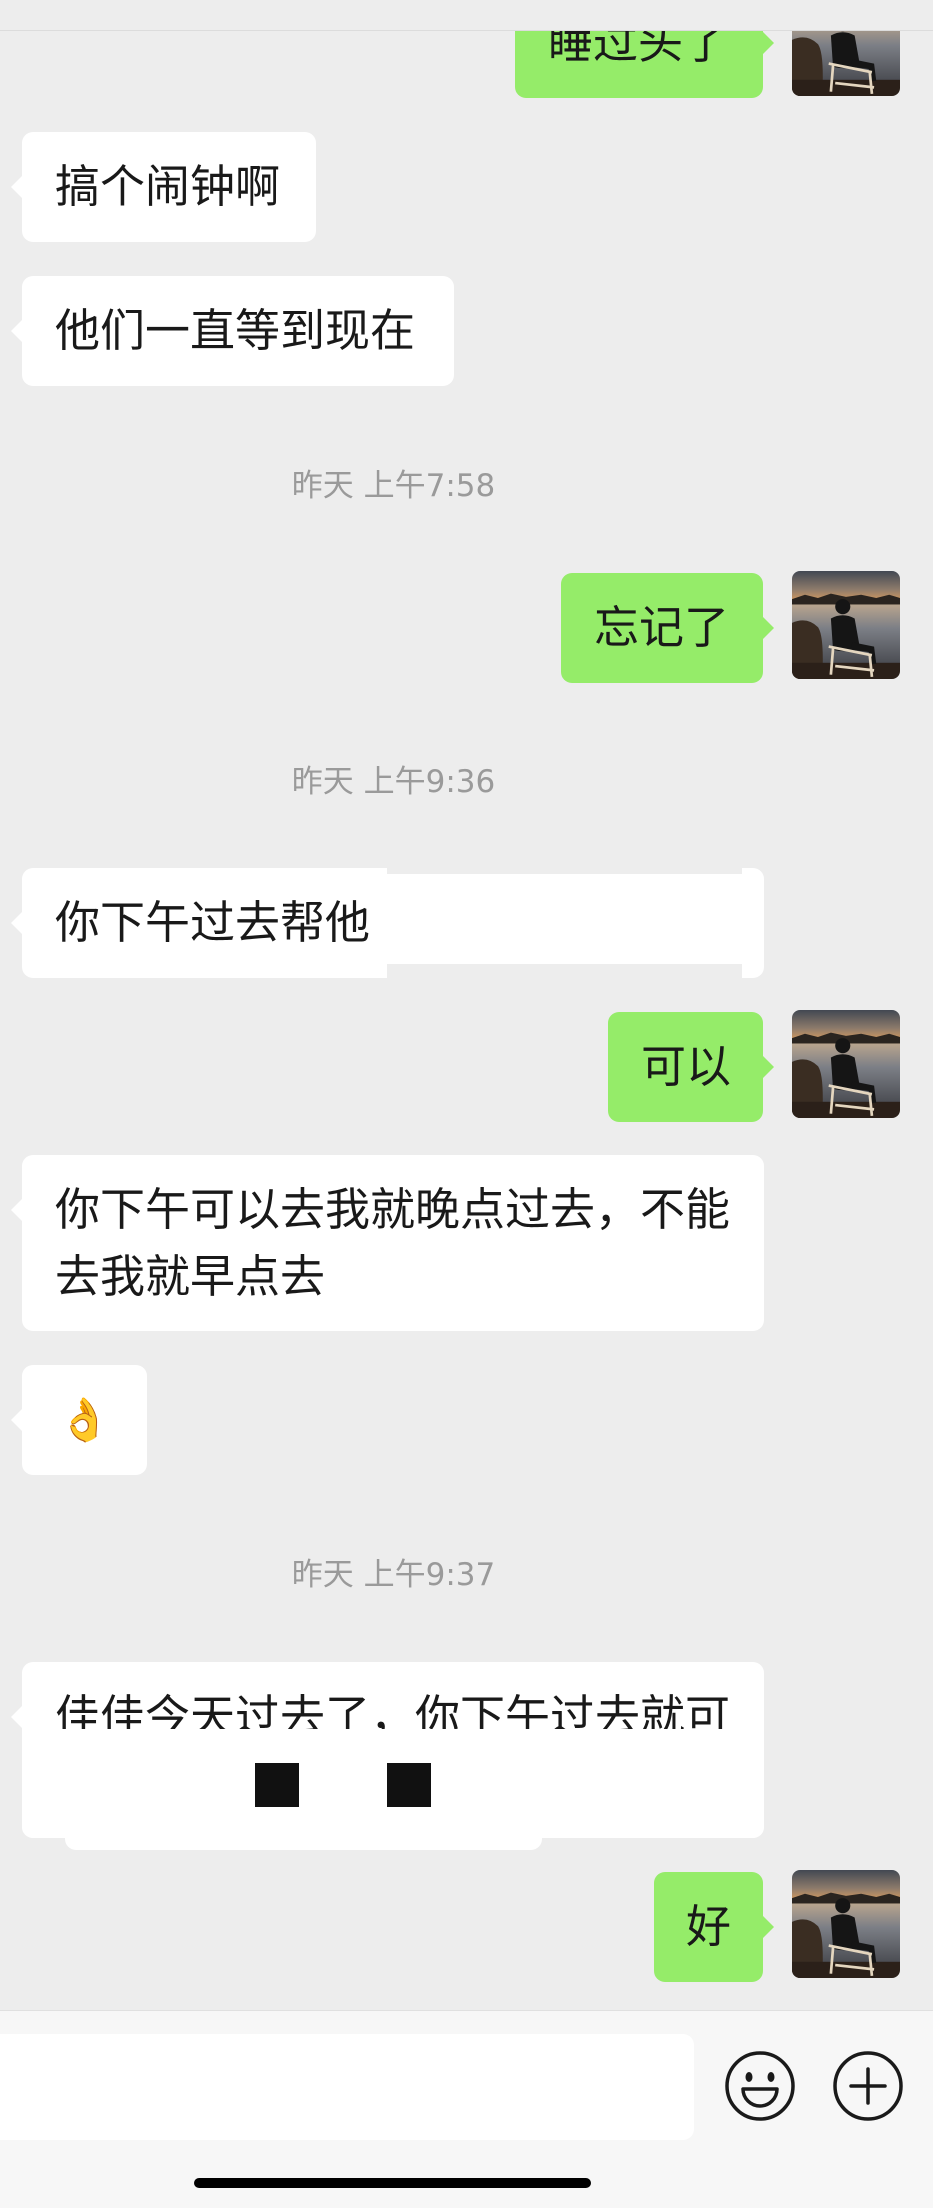 This screenshot has width=933, height=2208. What do you see at coordinates (708, 1926) in the screenshot?
I see `message-text: 好` at bounding box center [708, 1926].